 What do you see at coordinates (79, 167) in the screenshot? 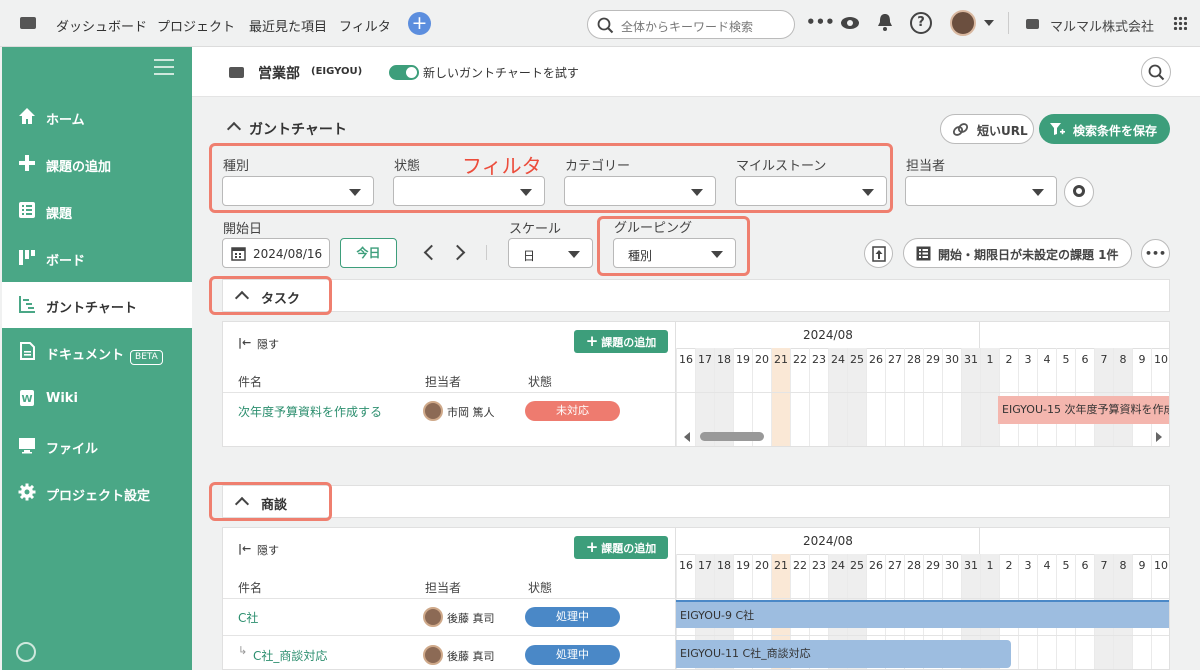
I see `sidebar-item-label: 課題の追加` at bounding box center [79, 167].